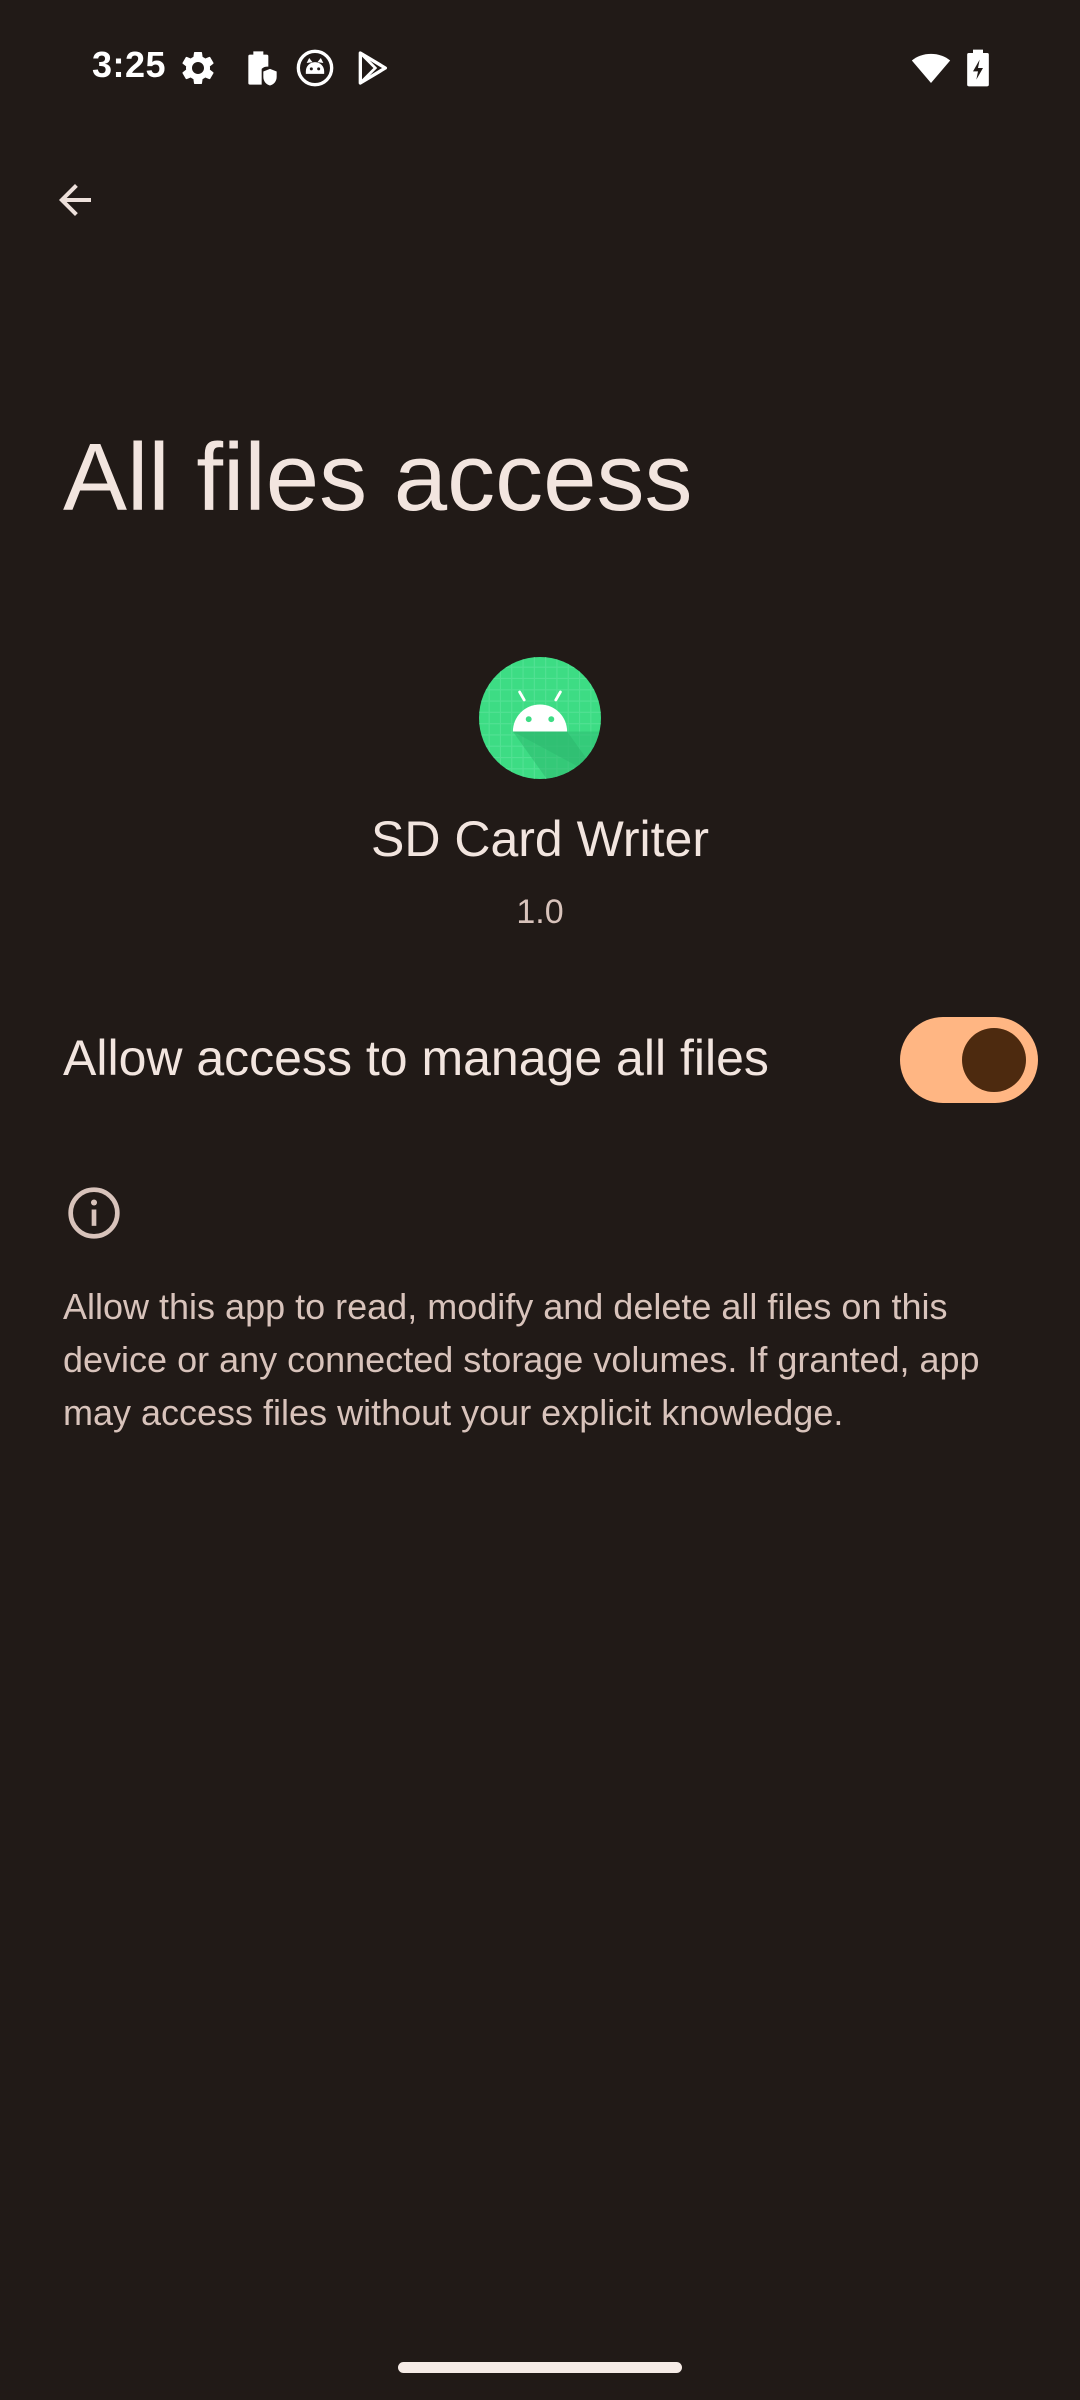 Image resolution: width=1080 pixels, height=2400 pixels. Describe the element at coordinates (416, 1058) in the screenshot. I see `permission-label: Allow access to manage all files` at that location.